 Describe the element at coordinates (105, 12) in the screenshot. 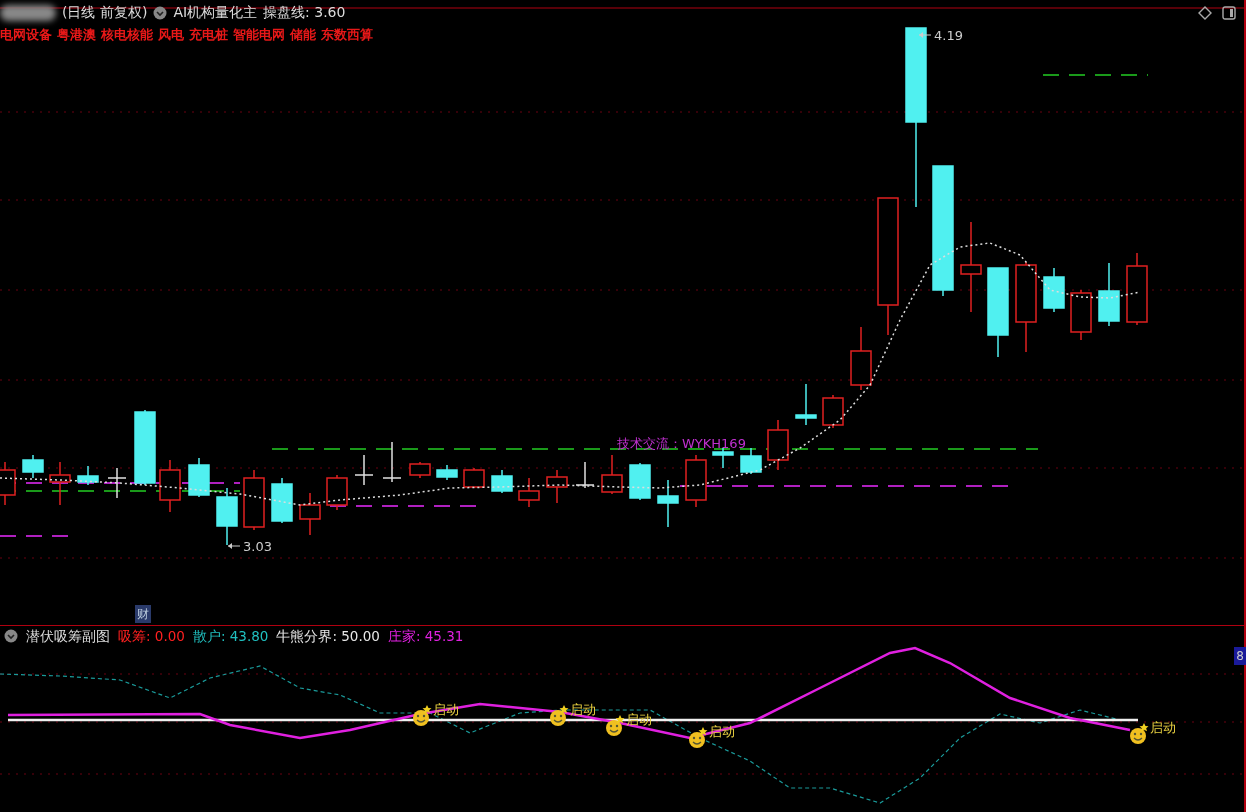

I see `chart-period: (日线 前复权)` at that location.